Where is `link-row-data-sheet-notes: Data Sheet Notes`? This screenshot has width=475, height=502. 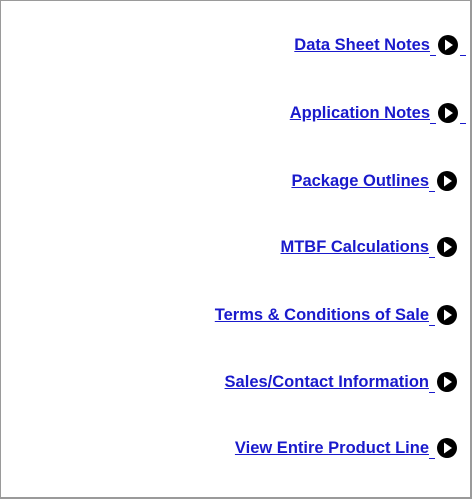
link-row-data-sheet-notes: Data Sheet Notes is located at coordinates (380, 45).